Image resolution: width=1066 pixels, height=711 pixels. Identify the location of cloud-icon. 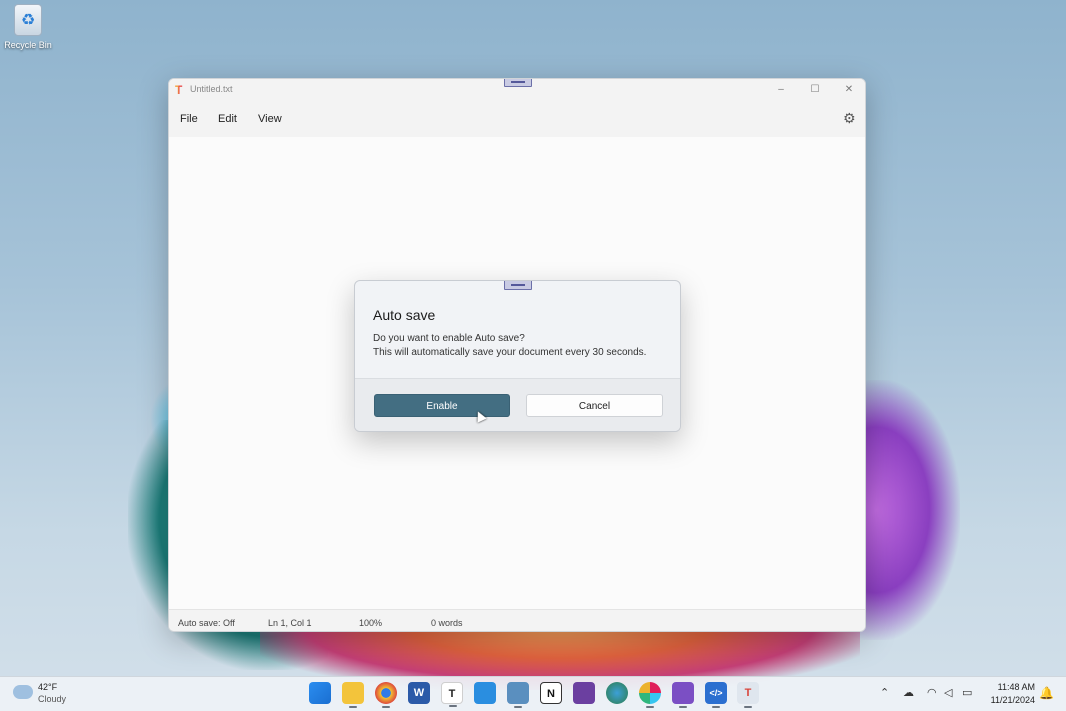
(23, 692).